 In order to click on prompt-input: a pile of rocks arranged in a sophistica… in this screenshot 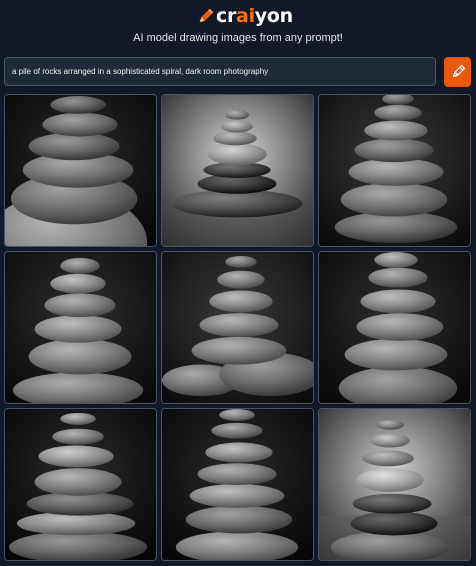, I will do `click(220, 71)`.